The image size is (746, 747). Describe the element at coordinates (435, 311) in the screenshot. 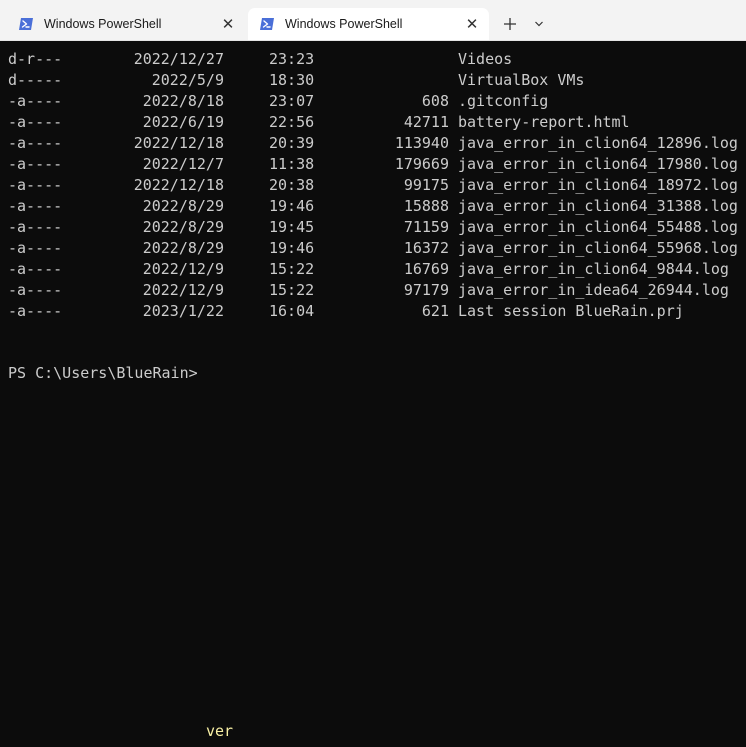

I see `length-cell: 621` at that location.